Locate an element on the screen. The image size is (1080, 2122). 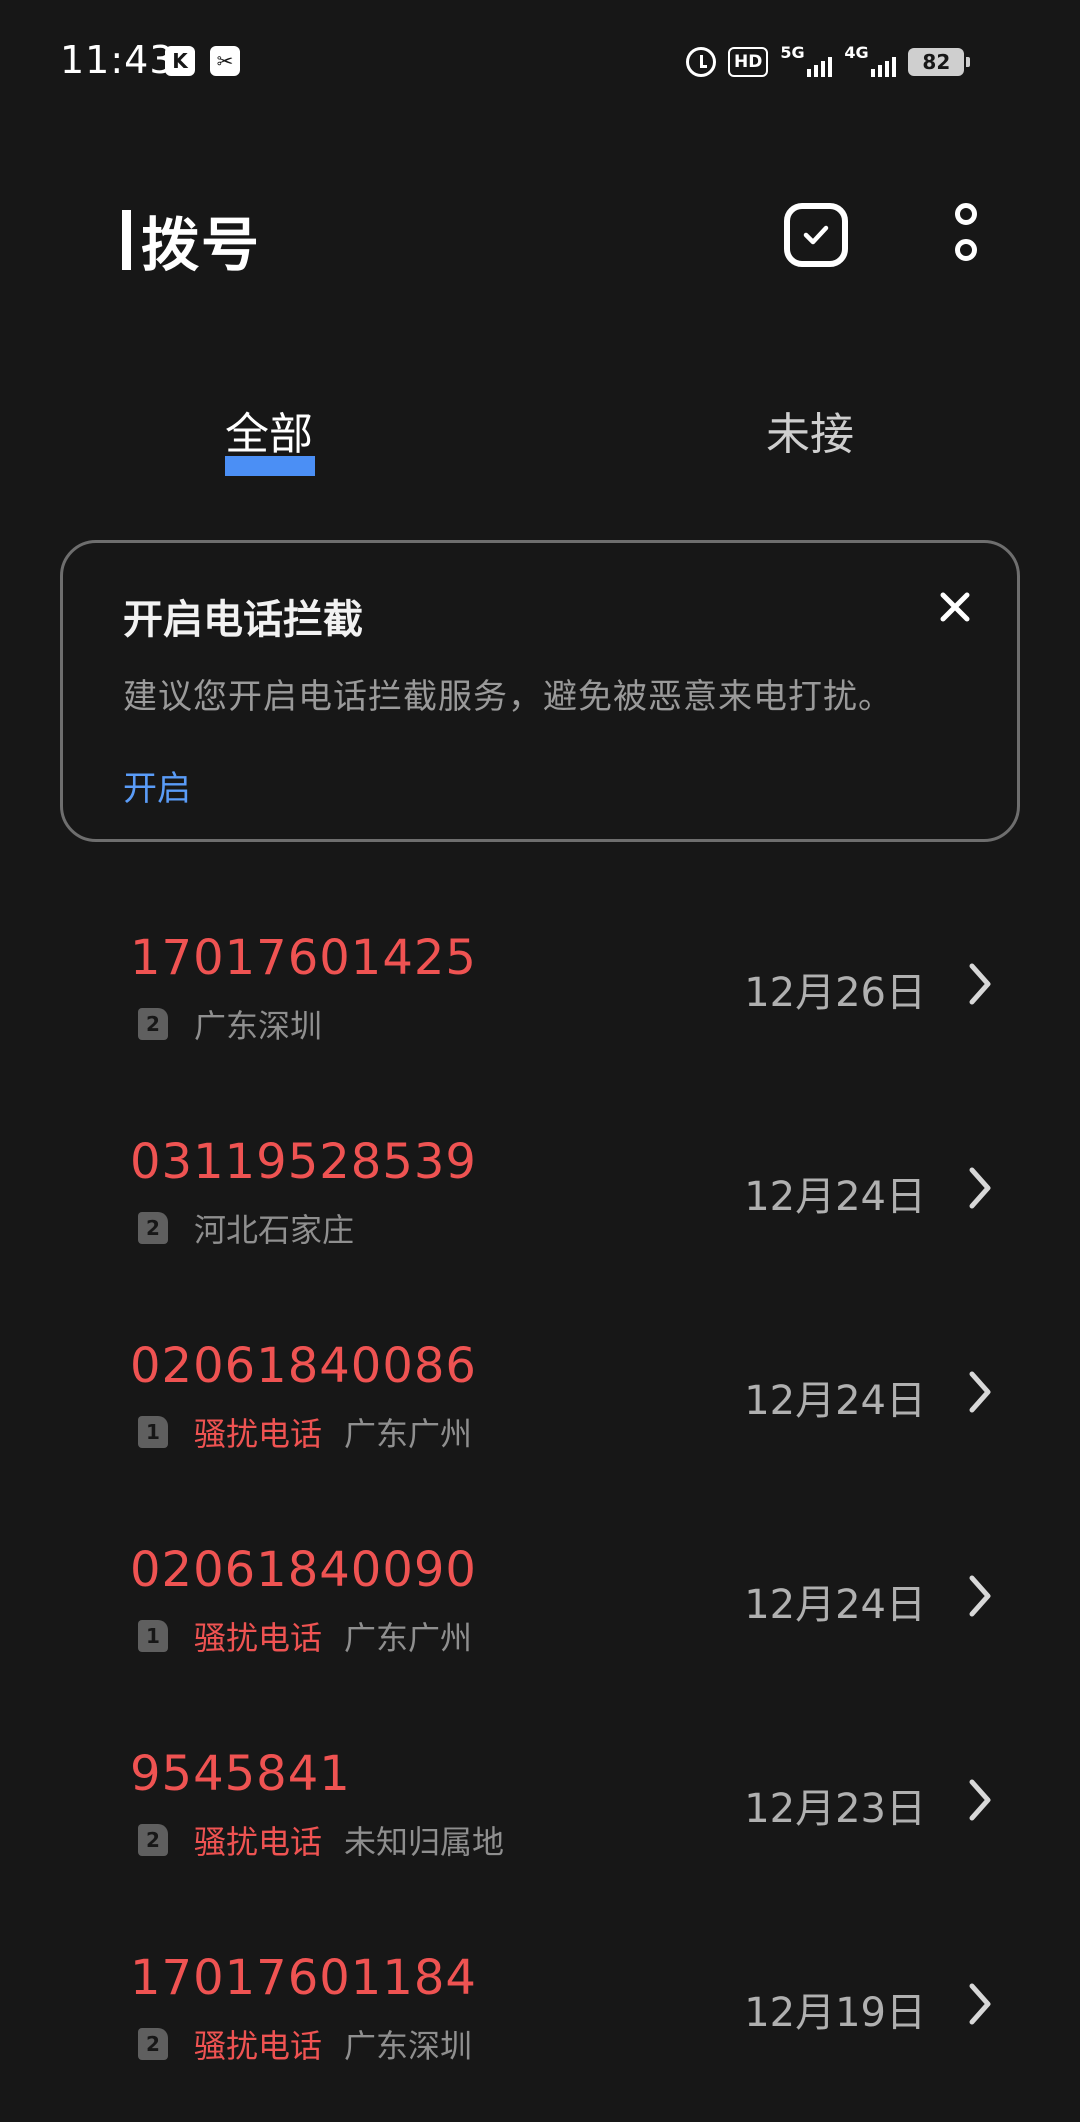
call-number: 17017601184 is located at coordinates (303, 1978).